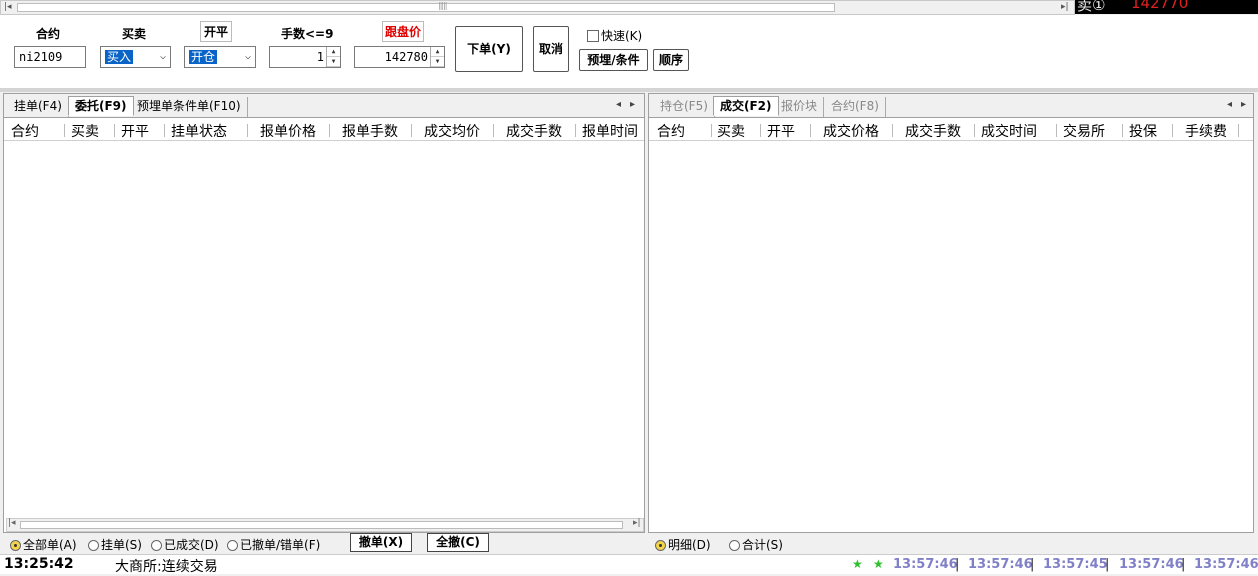  I want to click on sequence-button: 顺序, so click(671, 60).